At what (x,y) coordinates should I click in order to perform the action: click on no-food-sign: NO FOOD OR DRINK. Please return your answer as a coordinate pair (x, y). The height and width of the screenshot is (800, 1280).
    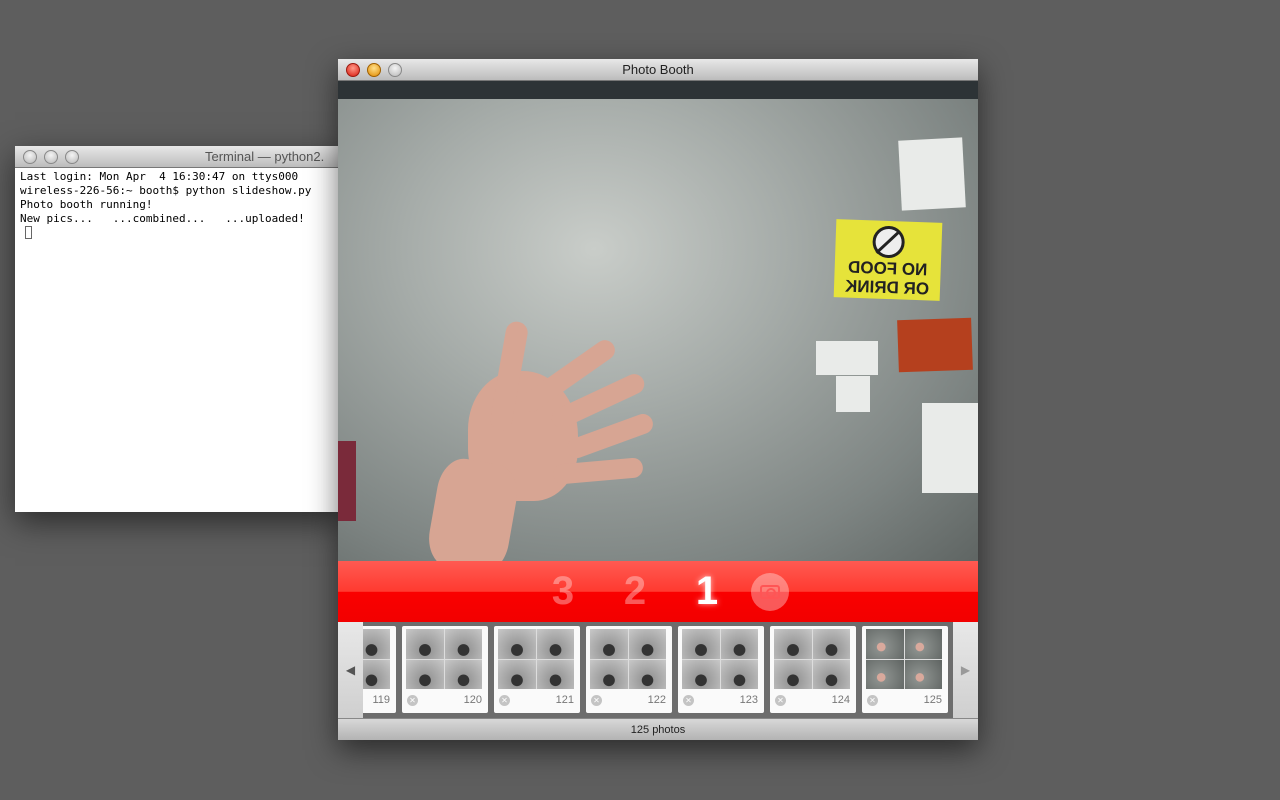
    Looking at the image, I should click on (888, 260).